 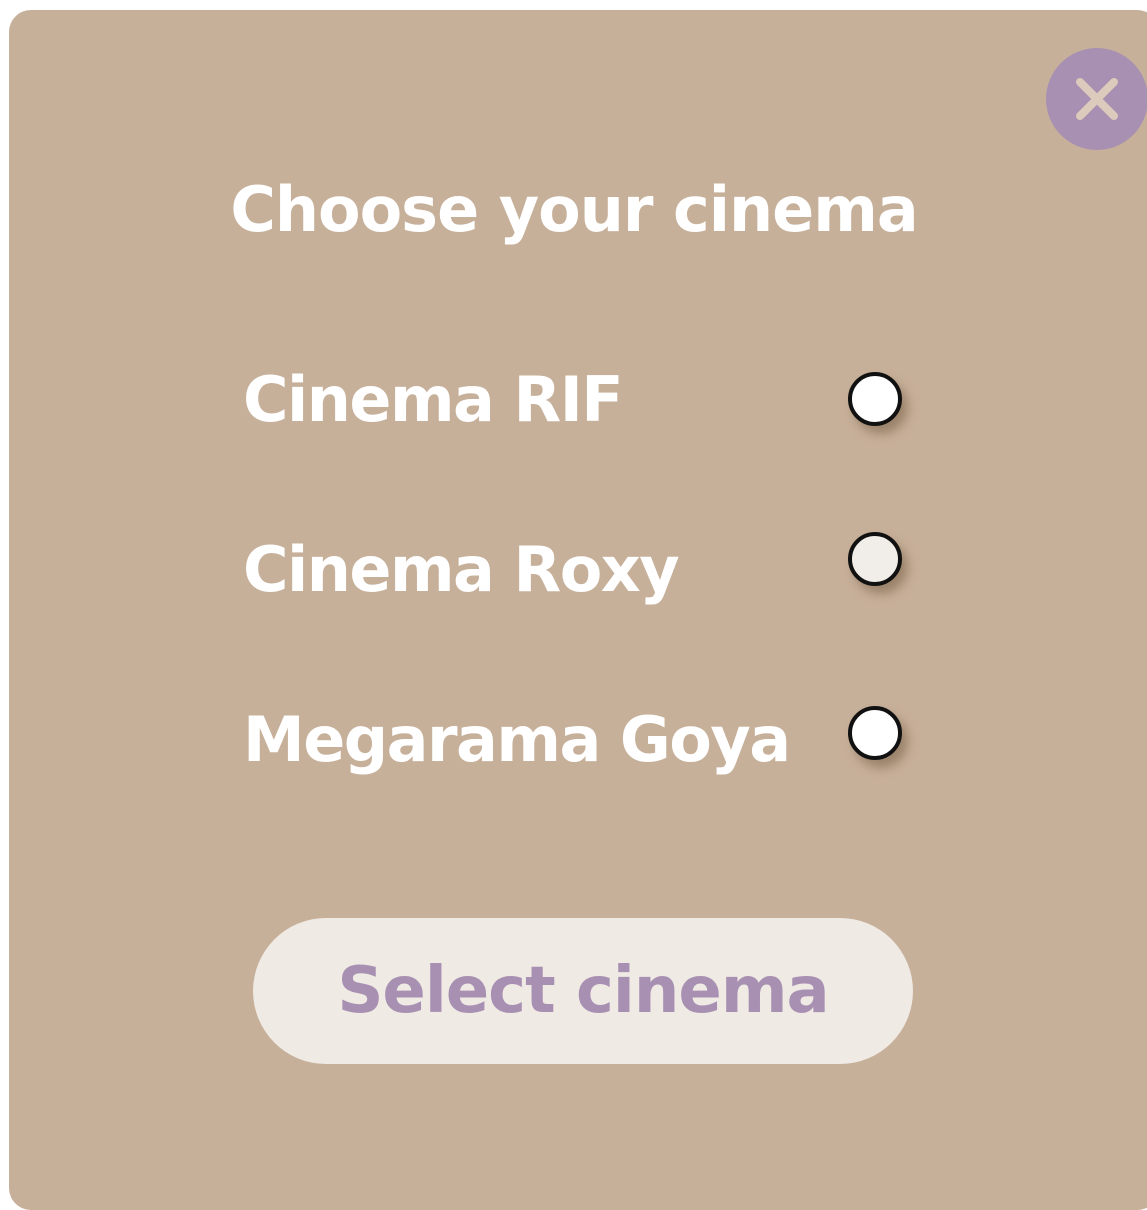 I want to click on close-icon, so click(x=1097, y=99).